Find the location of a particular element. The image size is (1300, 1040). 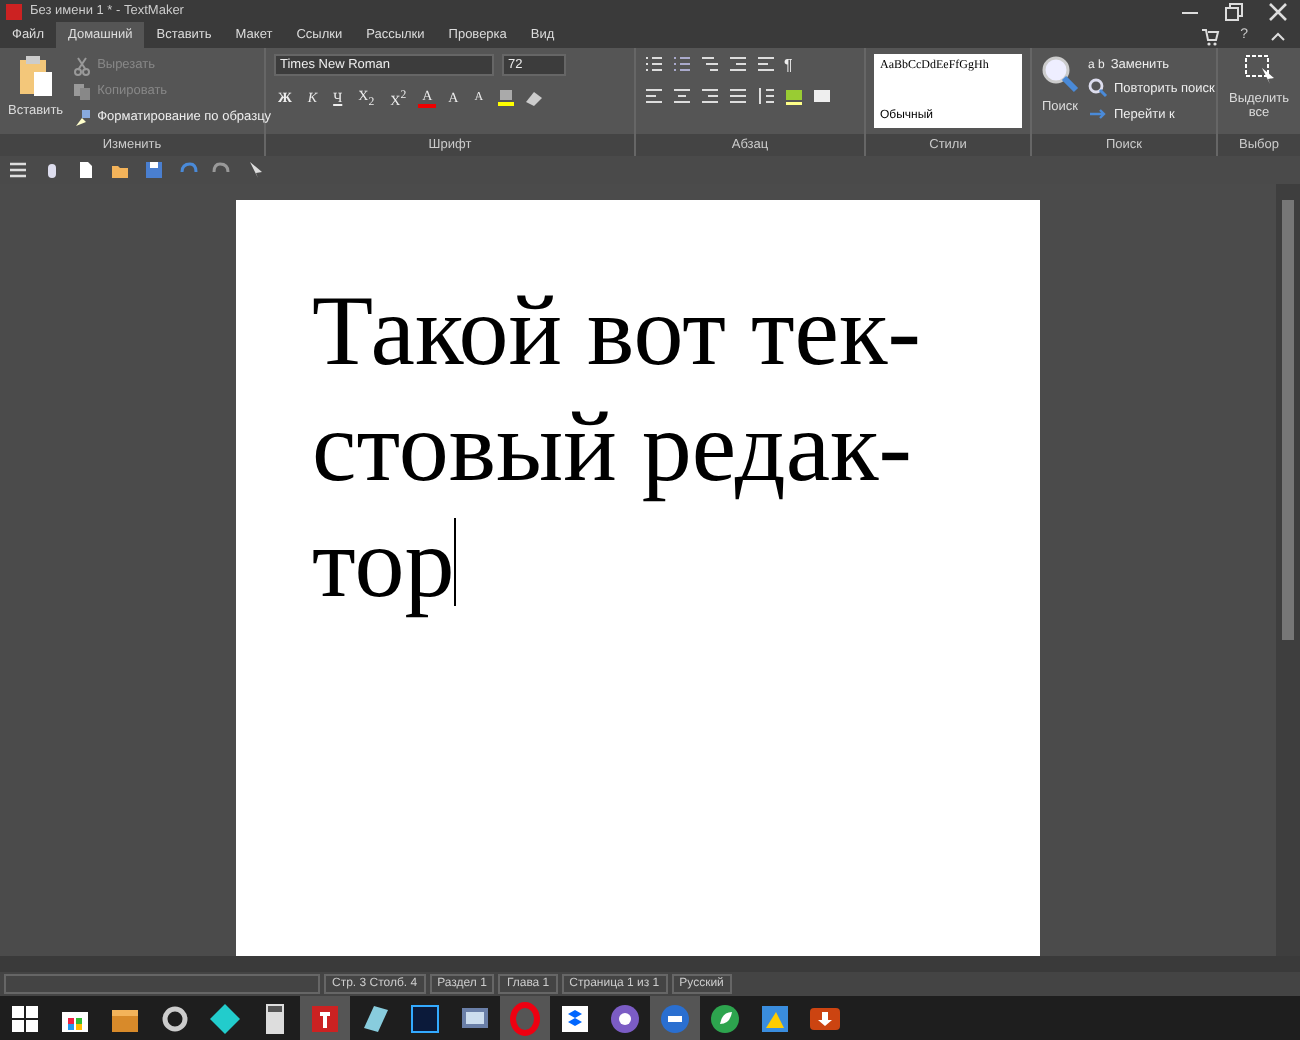

folder-icon is located at coordinates (120, 170).